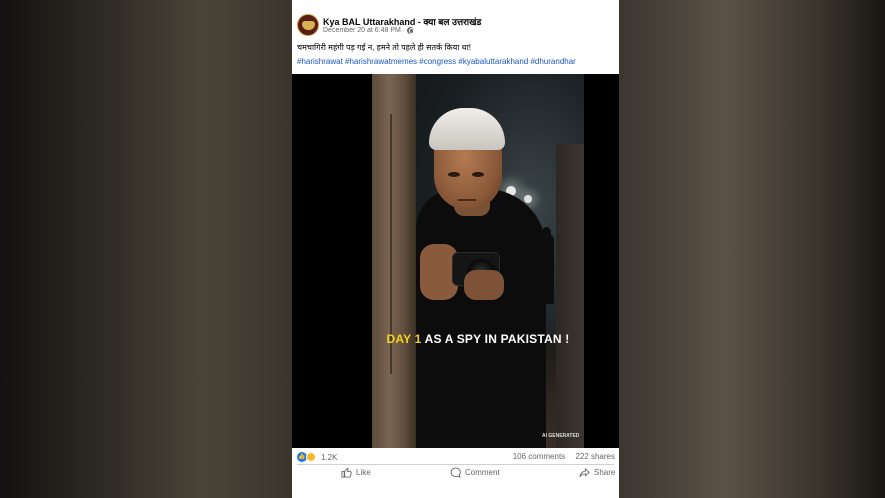 This screenshot has width=885, height=498. What do you see at coordinates (394, 261) in the screenshot?
I see `stone-pillar` at bounding box center [394, 261].